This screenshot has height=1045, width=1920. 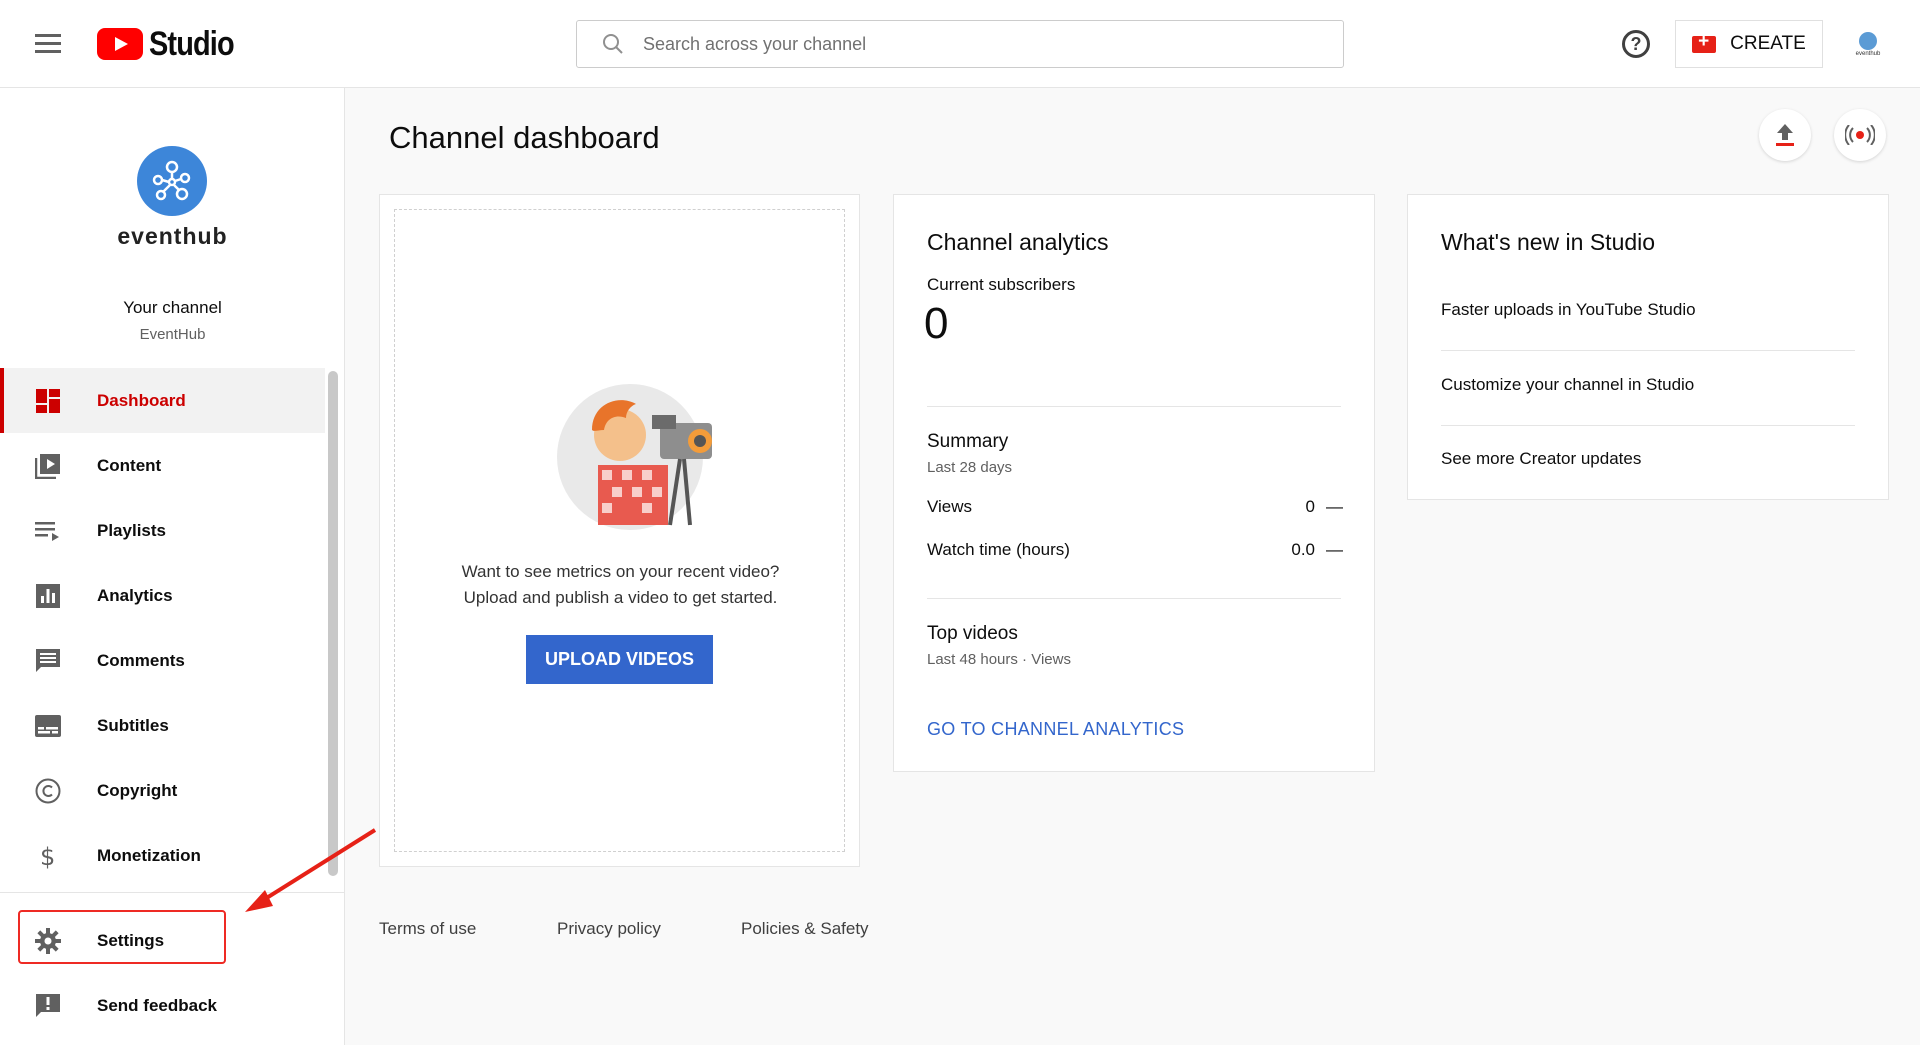 What do you see at coordinates (141, 400) in the screenshot?
I see `sidebar-item-label: Dashboard` at bounding box center [141, 400].